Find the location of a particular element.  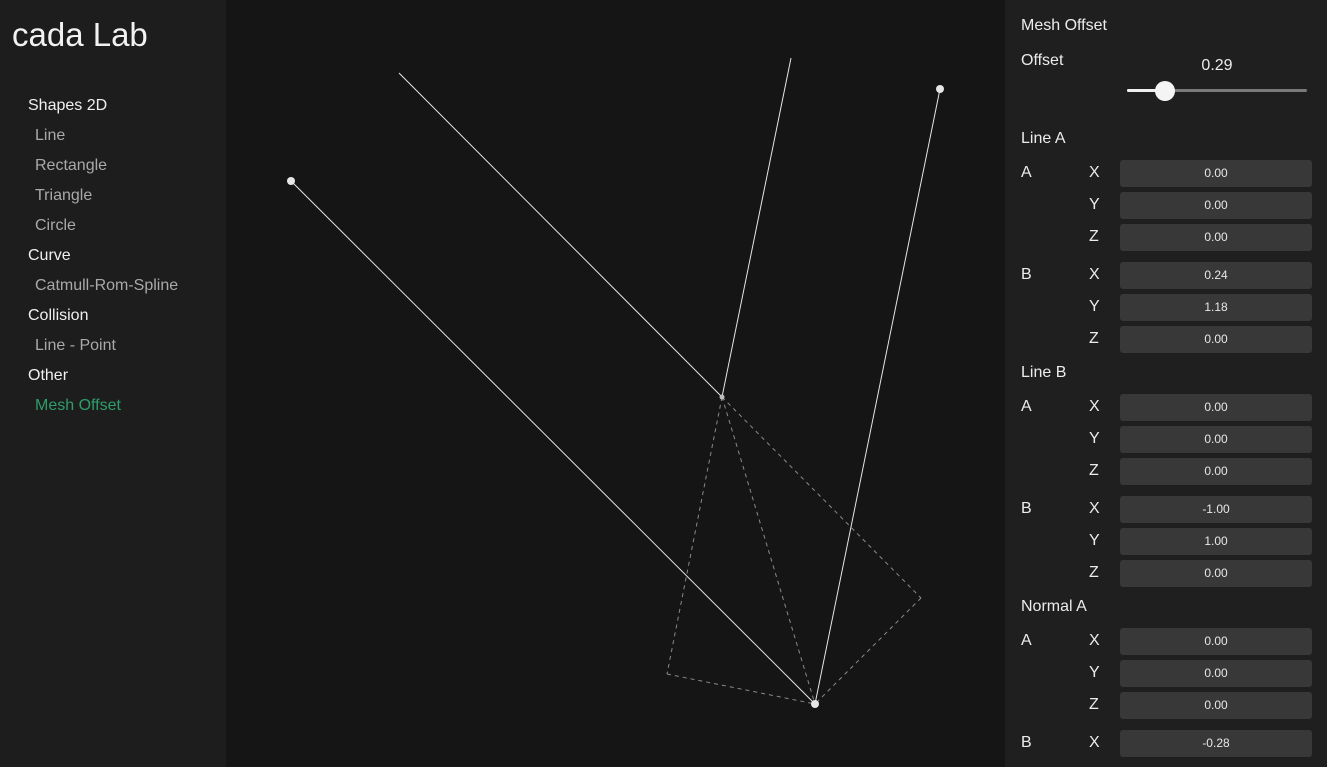

line-a-a-z-field: 0.00 is located at coordinates (1216, 237).